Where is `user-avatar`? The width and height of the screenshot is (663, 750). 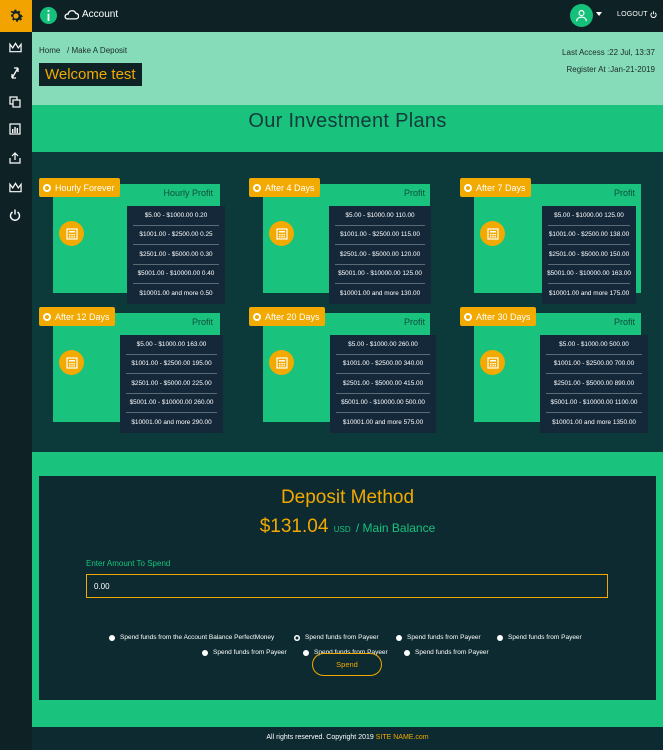 user-avatar is located at coordinates (581, 15).